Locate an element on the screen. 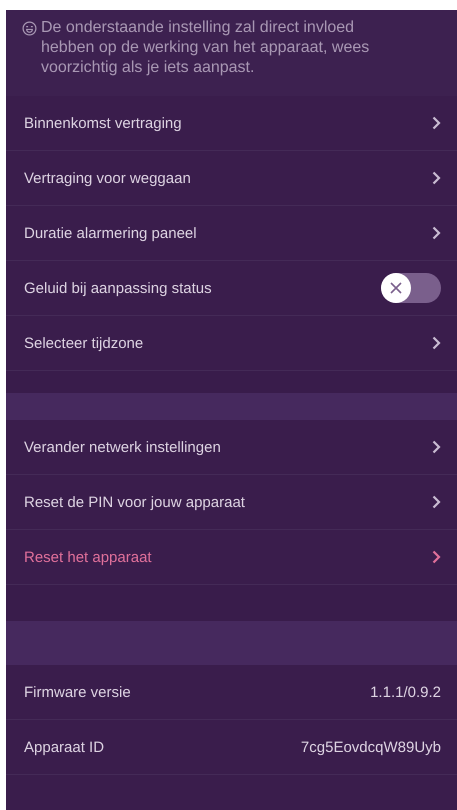  row-value: 1.1.1/0.9.2 is located at coordinates (405, 692).